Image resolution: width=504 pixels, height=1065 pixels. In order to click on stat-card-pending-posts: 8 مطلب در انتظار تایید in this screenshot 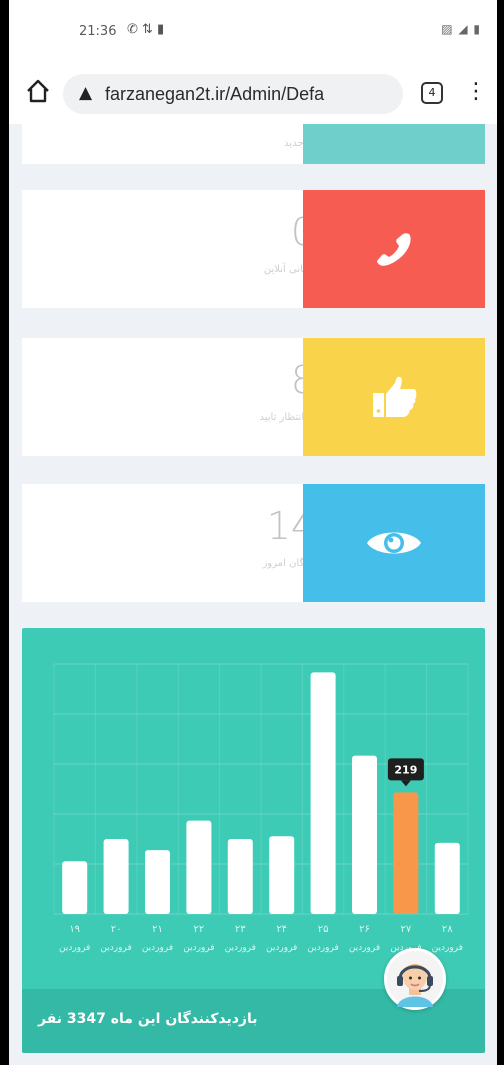, I will do `click(253, 397)`.